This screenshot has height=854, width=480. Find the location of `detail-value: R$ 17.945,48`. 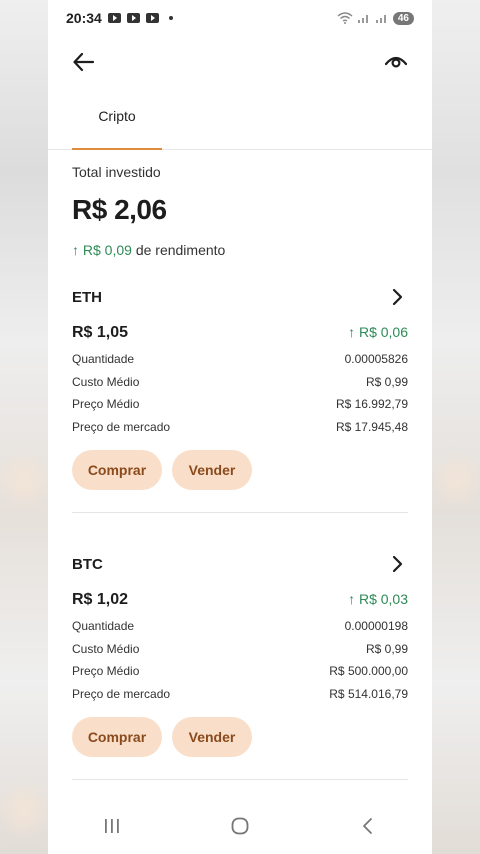

detail-value: R$ 17.945,48 is located at coordinates (371, 426).